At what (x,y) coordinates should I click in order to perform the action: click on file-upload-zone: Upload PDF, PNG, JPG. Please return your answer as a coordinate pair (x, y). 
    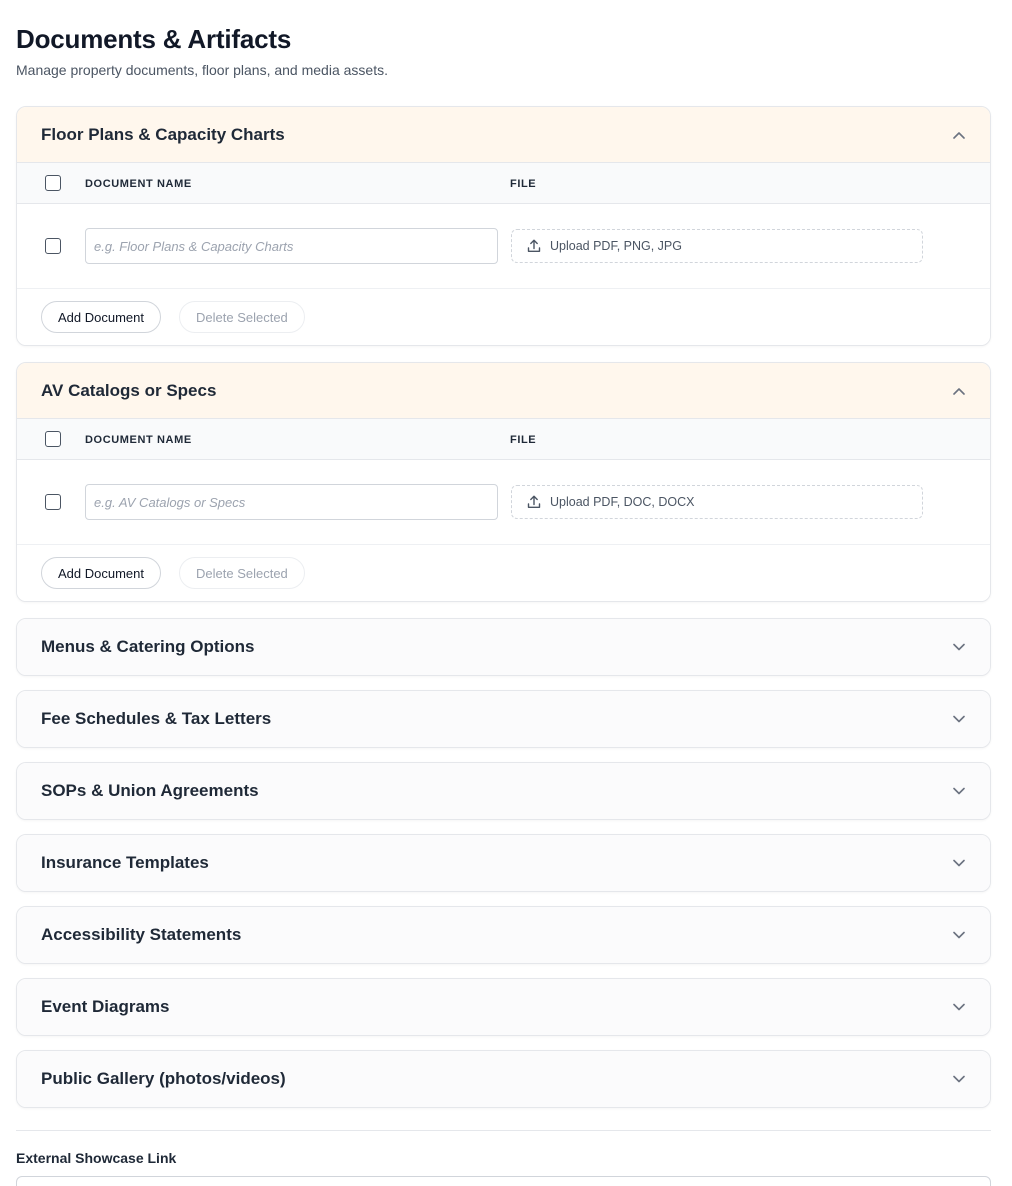
    Looking at the image, I should click on (717, 246).